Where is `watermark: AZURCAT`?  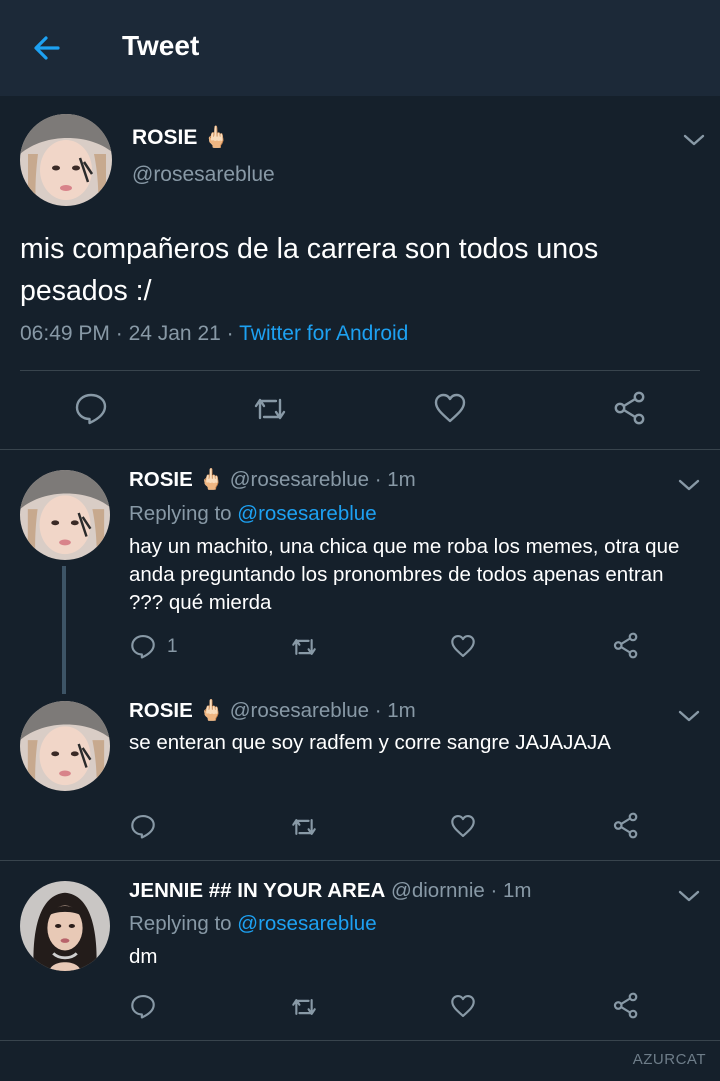 watermark: AZURCAT is located at coordinates (669, 1059).